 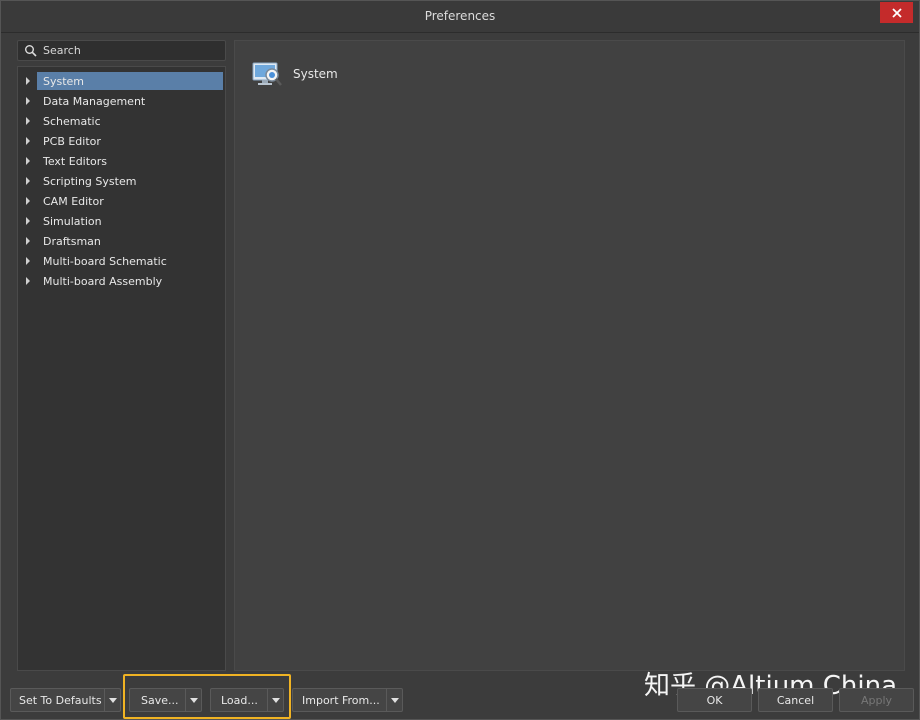 I want to click on title-bar: Preferences, so click(x=460, y=17).